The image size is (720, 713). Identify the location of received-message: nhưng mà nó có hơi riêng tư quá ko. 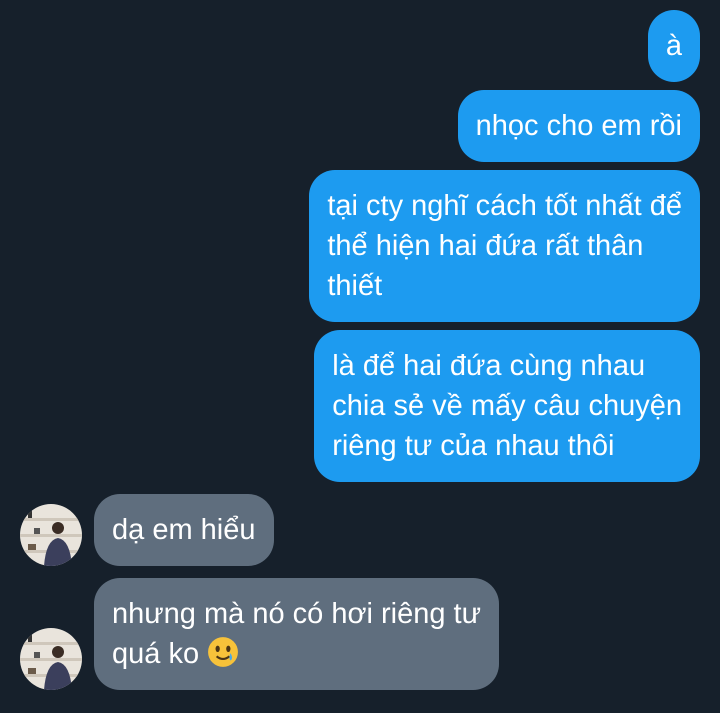
(296, 634).